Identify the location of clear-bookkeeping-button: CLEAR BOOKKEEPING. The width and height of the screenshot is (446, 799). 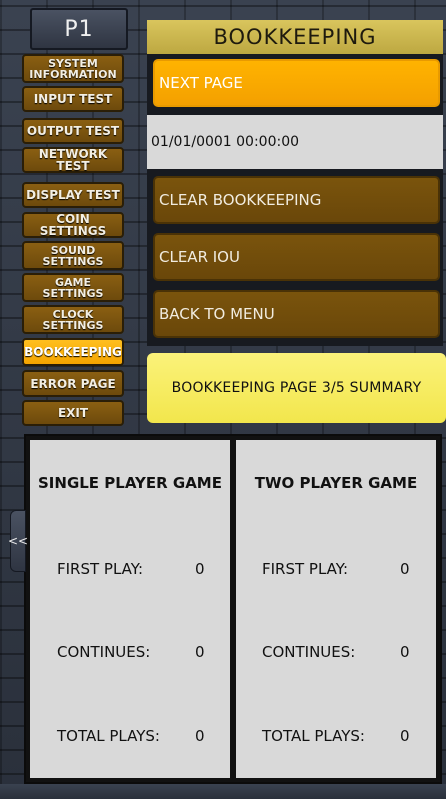
(296, 200).